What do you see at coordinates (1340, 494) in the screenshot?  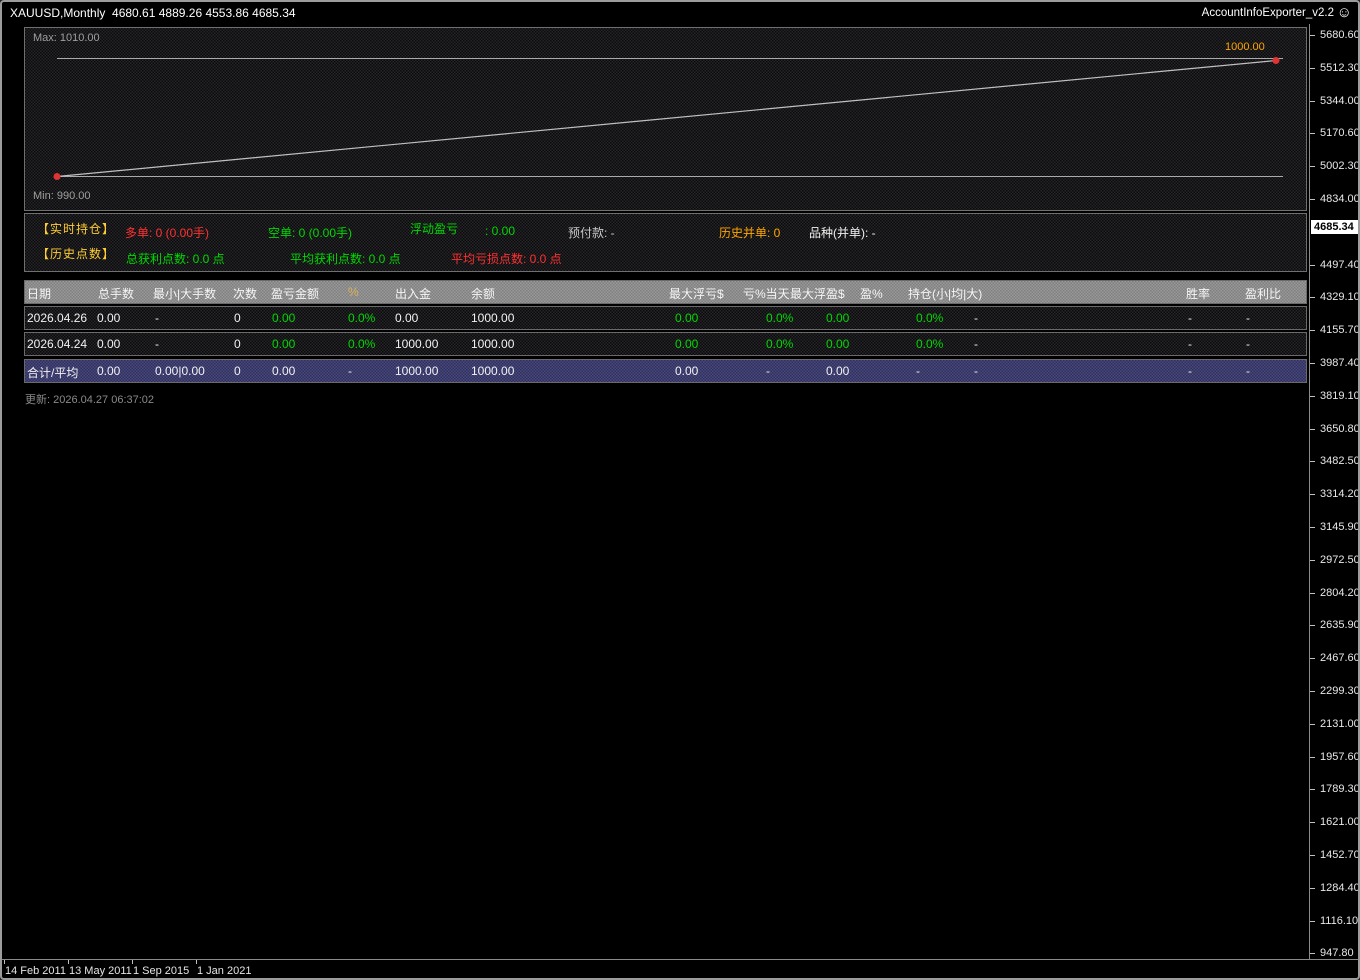 I see `price-axis-label: 3314.20` at bounding box center [1340, 494].